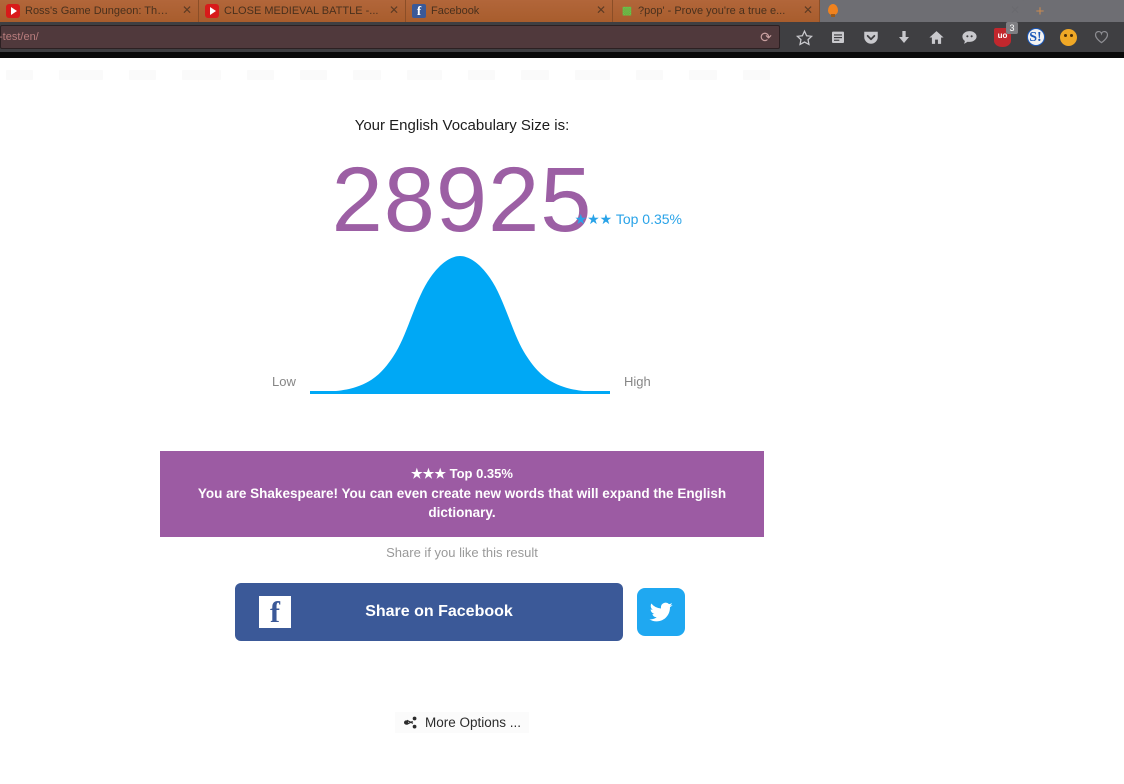 The height and width of the screenshot is (784, 1124). Describe the element at coordinates (509, 11) in the screenshot. I see `browser-tab: f Facebook ✕` at that location.